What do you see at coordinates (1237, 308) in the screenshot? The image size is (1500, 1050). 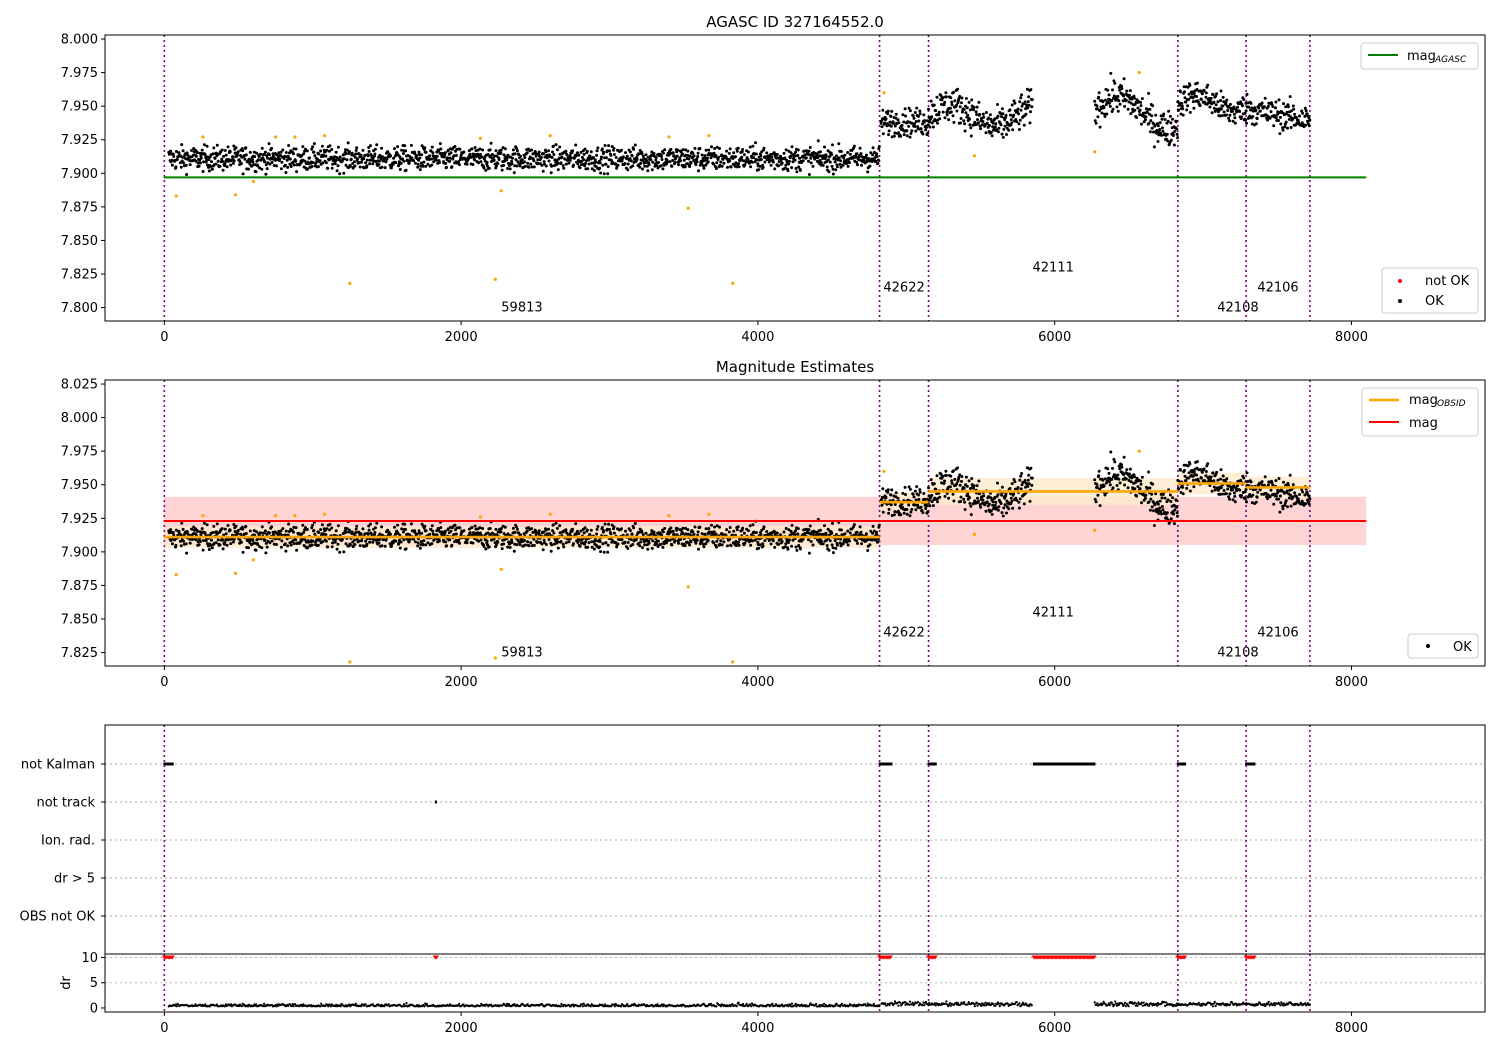 I see `p1-obsid-label: 42108` at bounding box center [1237, 308].